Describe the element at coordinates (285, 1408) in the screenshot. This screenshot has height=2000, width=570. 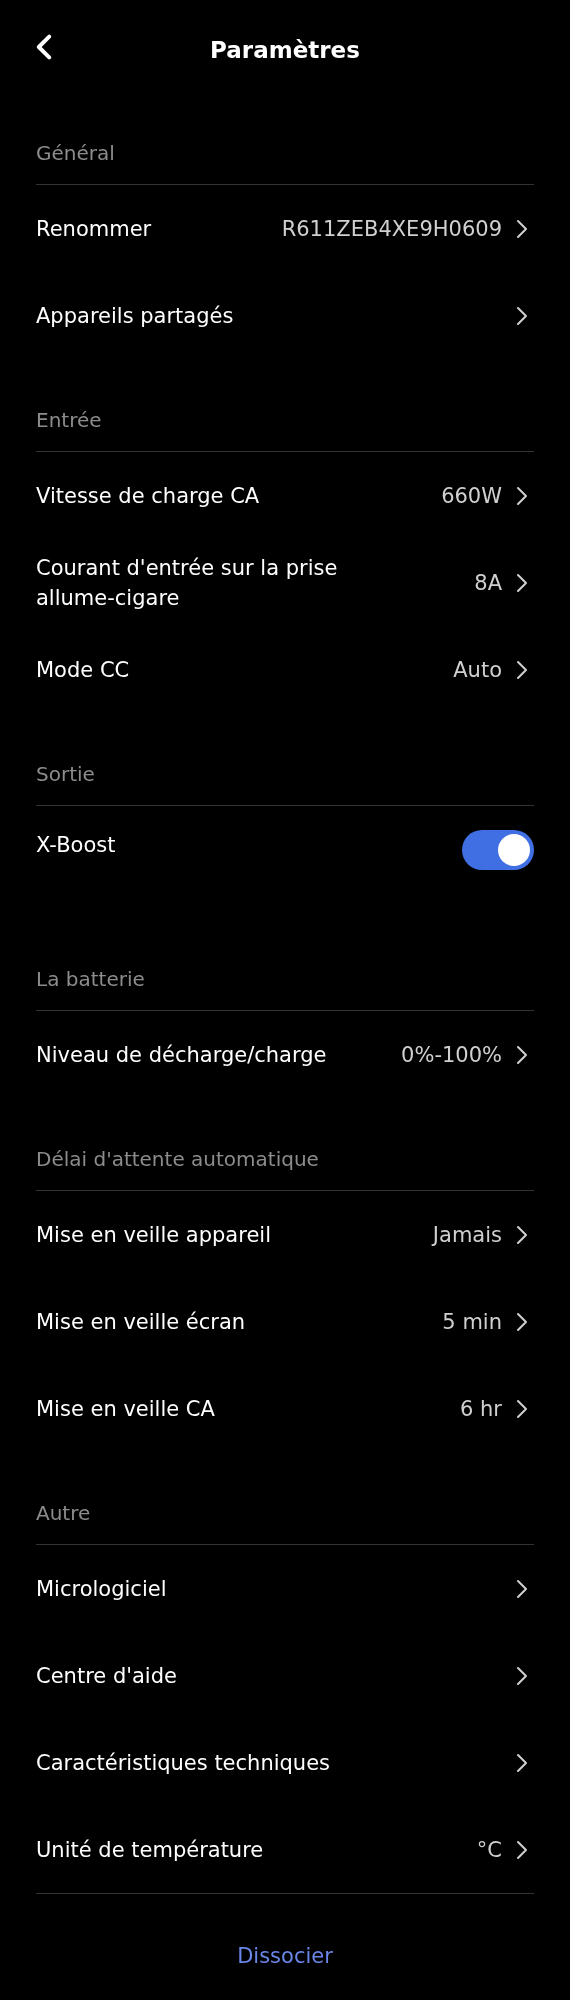
I see `setting-row: Mise en veille CA 6 hr` at that location.